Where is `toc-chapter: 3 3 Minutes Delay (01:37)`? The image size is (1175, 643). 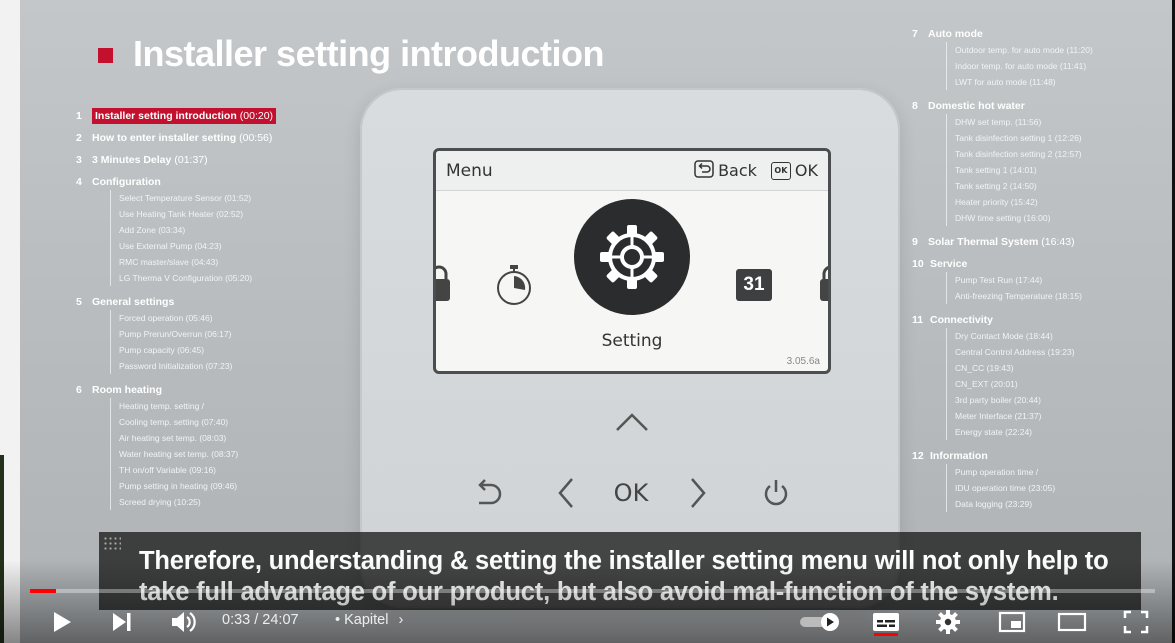
toc-chapter: 3 3 Minutes Delay (01:37) is located at coordinates (216, 160).